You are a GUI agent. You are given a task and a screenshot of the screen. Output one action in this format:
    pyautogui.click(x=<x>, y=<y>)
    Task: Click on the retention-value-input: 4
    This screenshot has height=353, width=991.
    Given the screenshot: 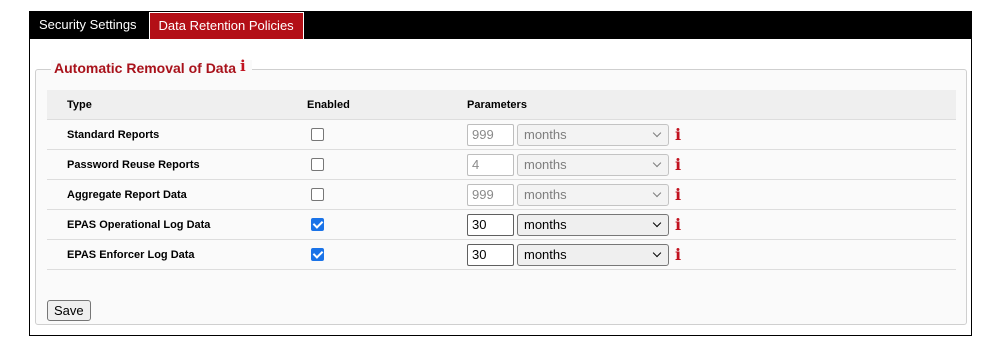 What is the action you would take?
    pyautogui.click(x=490, y=164)
    